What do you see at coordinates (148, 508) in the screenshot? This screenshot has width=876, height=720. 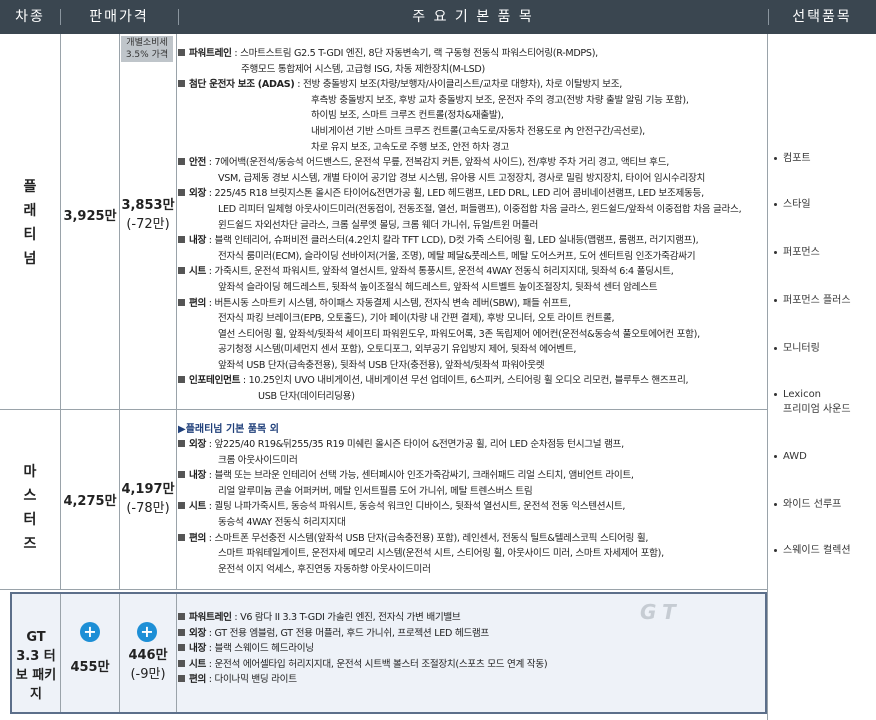 I see `tax-price-diff: (-78만)` at bounding box center [148, 508].